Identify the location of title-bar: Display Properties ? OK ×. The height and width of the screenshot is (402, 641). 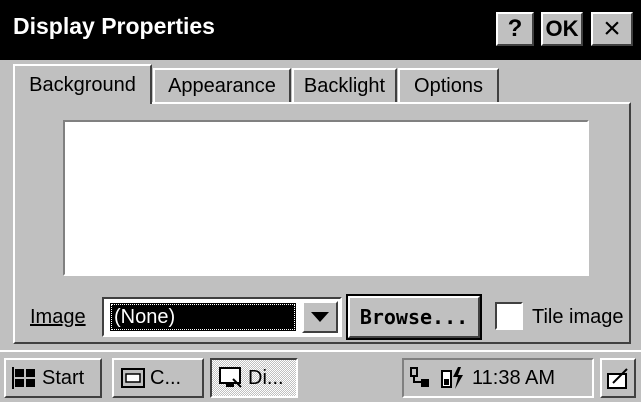
(320, 30).